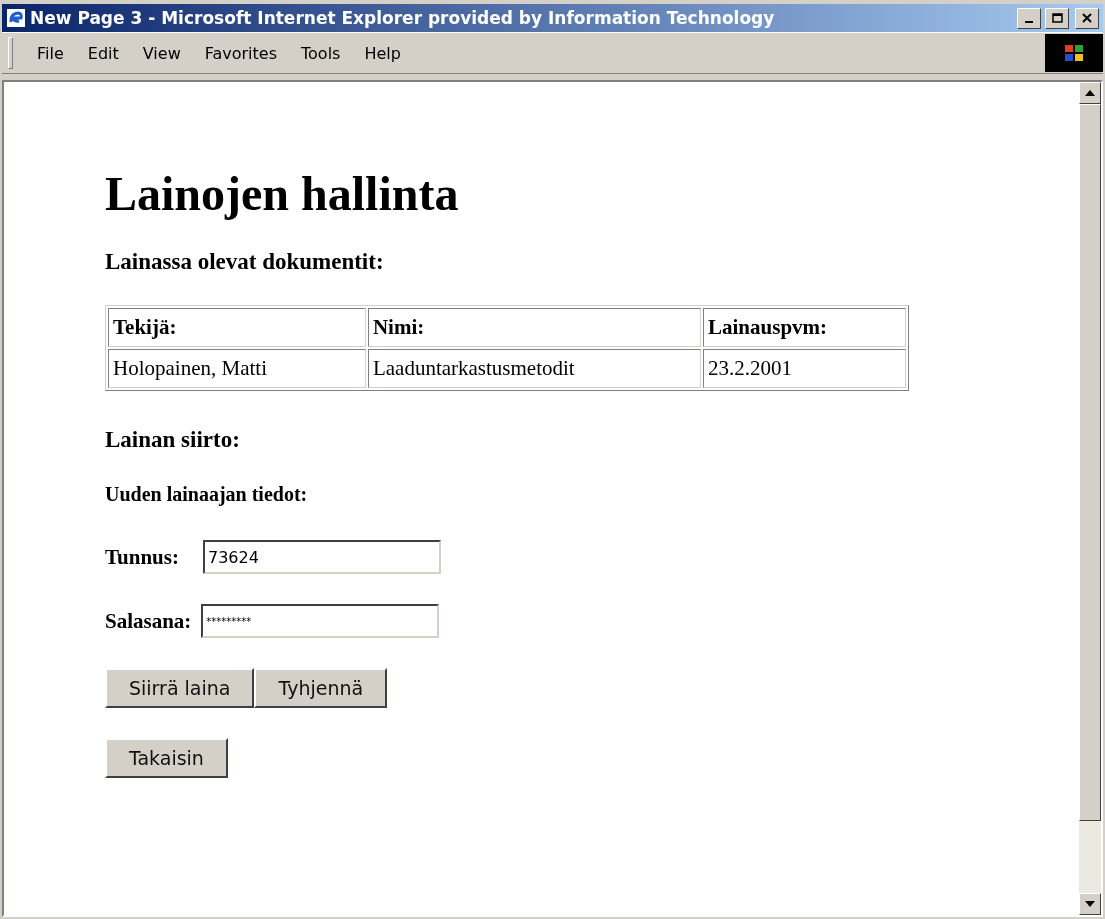  I want to click on browser-icon, so click(16, 18).